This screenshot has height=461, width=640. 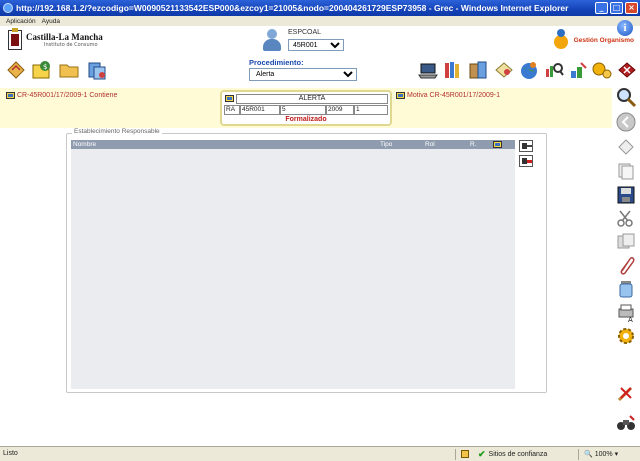 What do you see at coordinates (602, 70) in the screenshot?
I see `gears-icon` at bounding box center [602, 70].